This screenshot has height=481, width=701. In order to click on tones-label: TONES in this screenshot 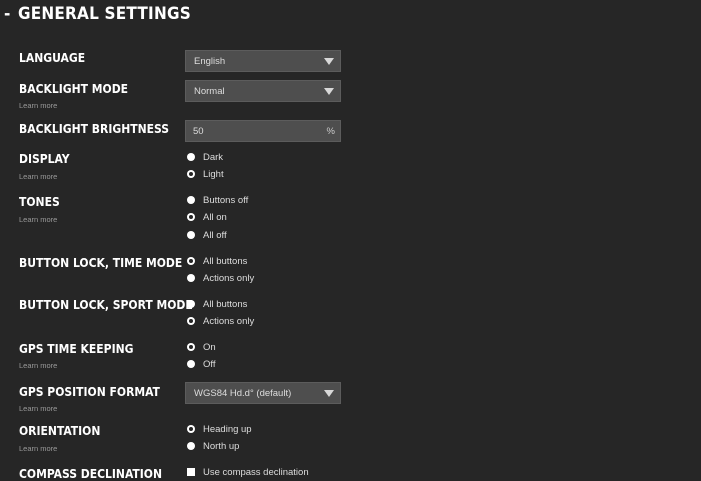, I will do `click(39, 202)`.